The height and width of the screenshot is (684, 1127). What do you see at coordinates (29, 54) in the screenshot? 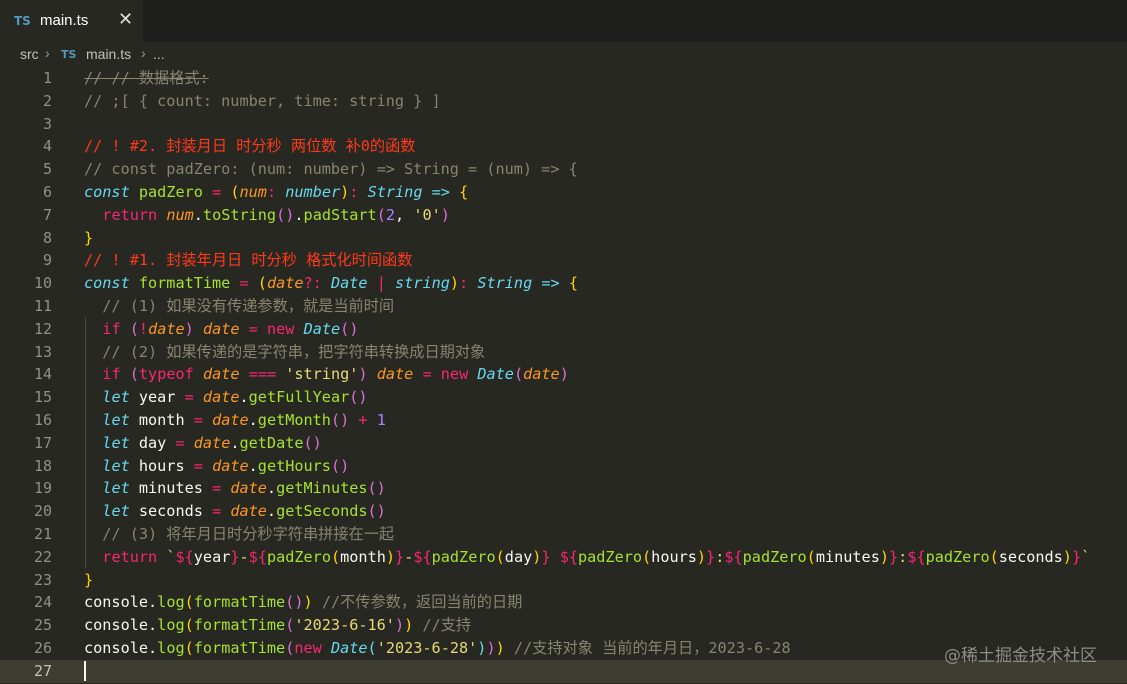
I see `breadcrumb-folder: src` at bounding box center [29, 54].